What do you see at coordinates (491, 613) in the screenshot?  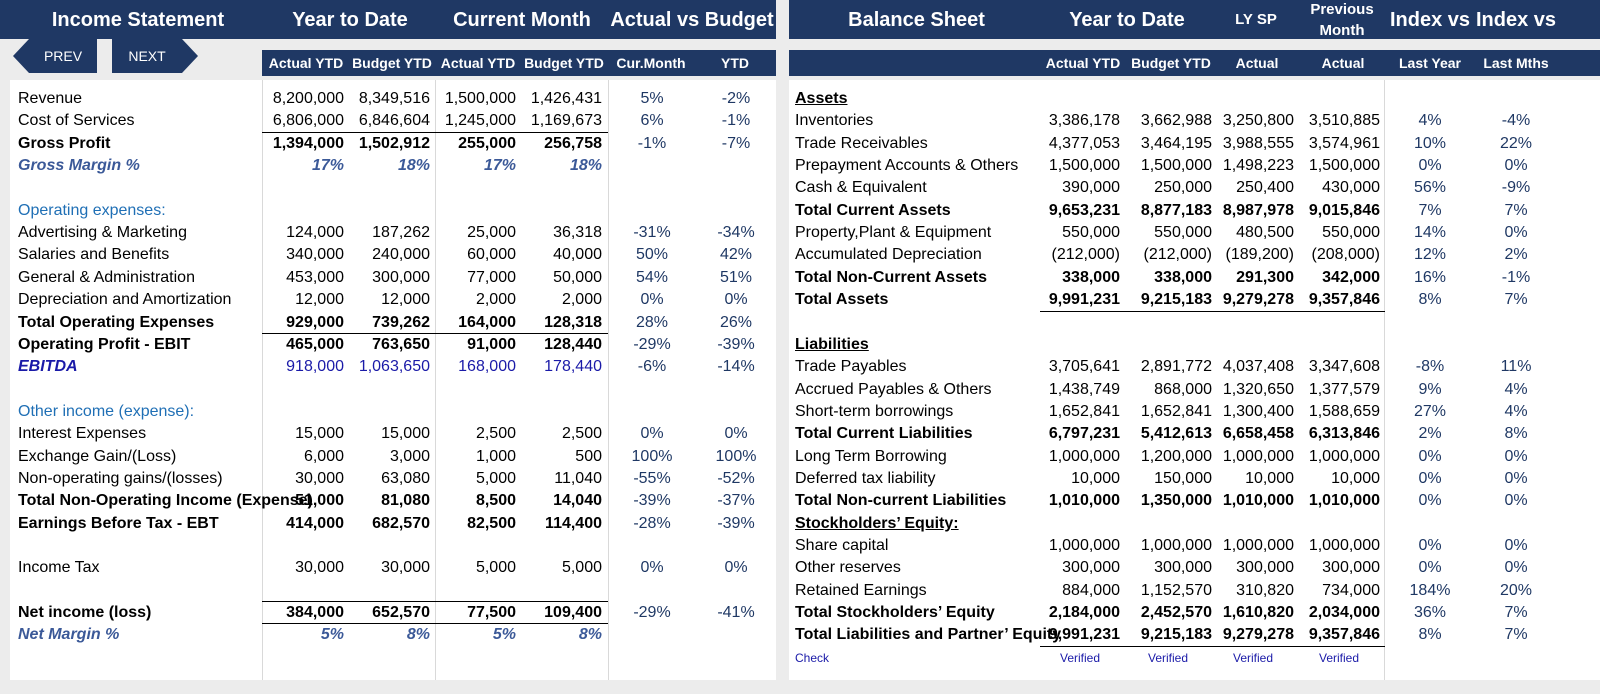 I see `income-cell: 77,500` at bounding box center [491, 613].